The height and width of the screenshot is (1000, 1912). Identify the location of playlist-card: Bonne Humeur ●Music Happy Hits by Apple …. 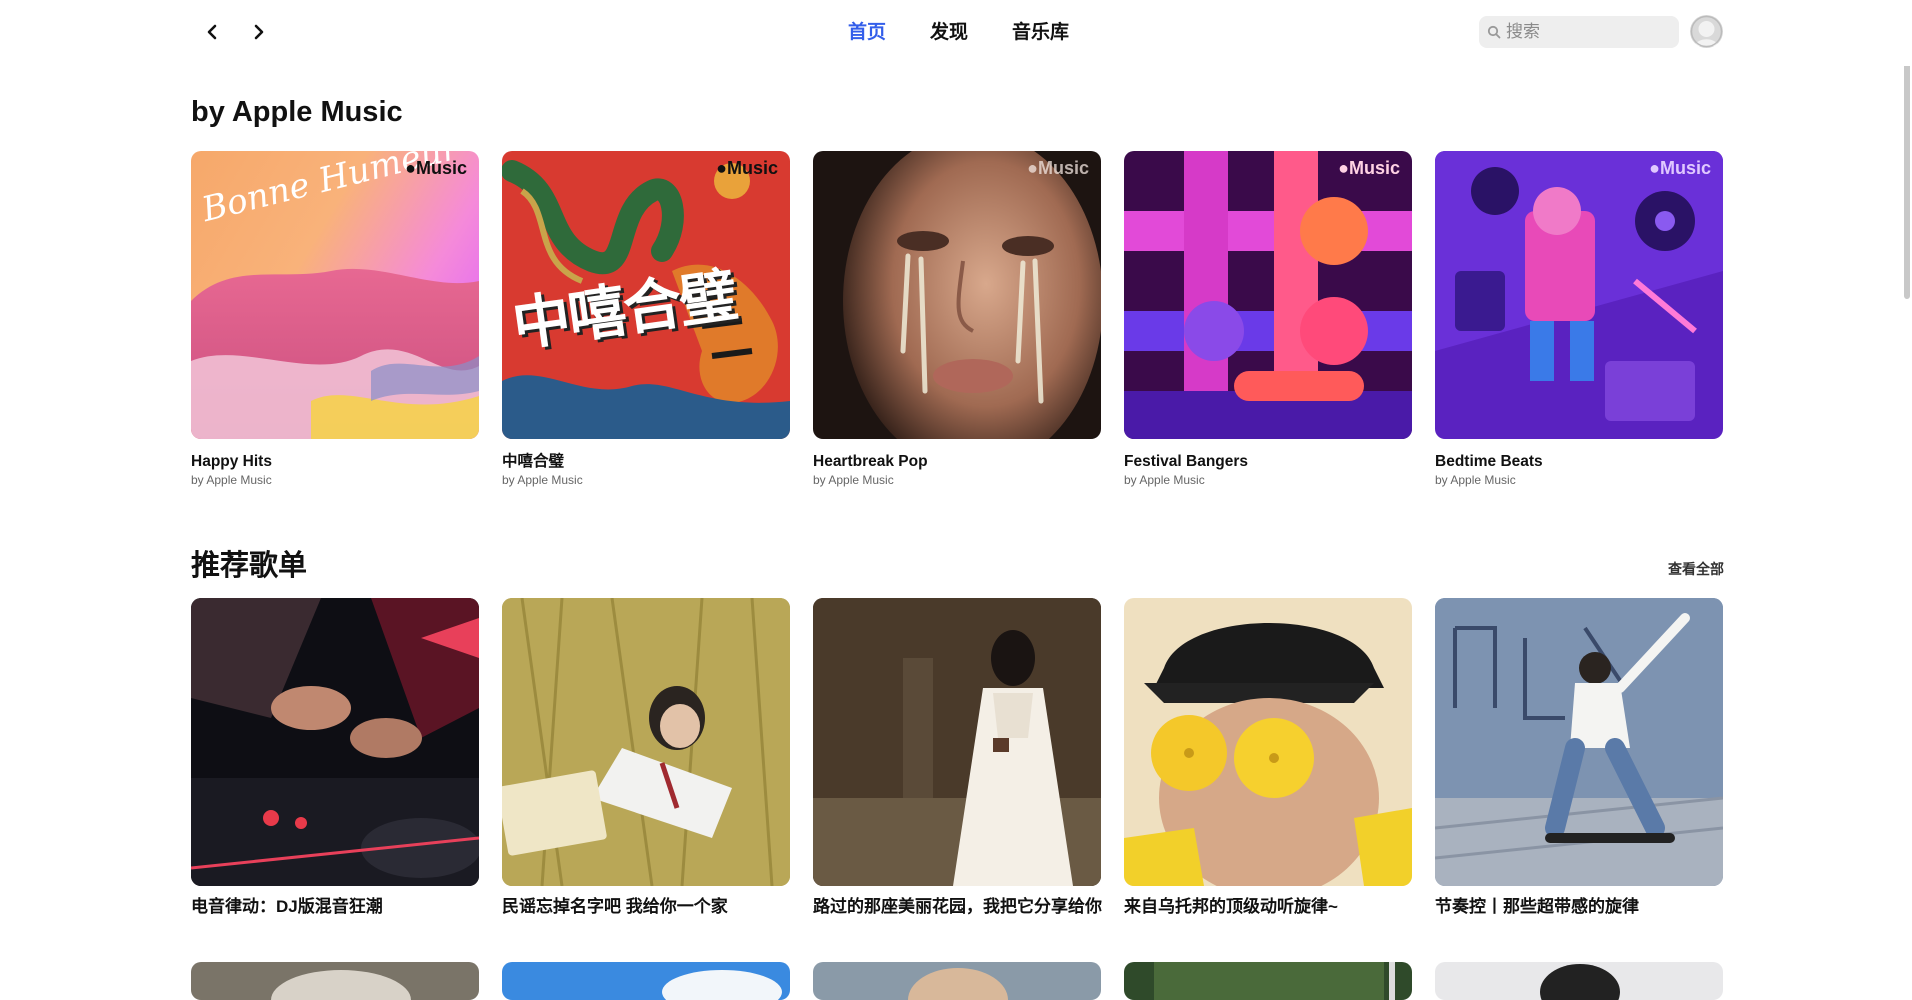
(335, 319).